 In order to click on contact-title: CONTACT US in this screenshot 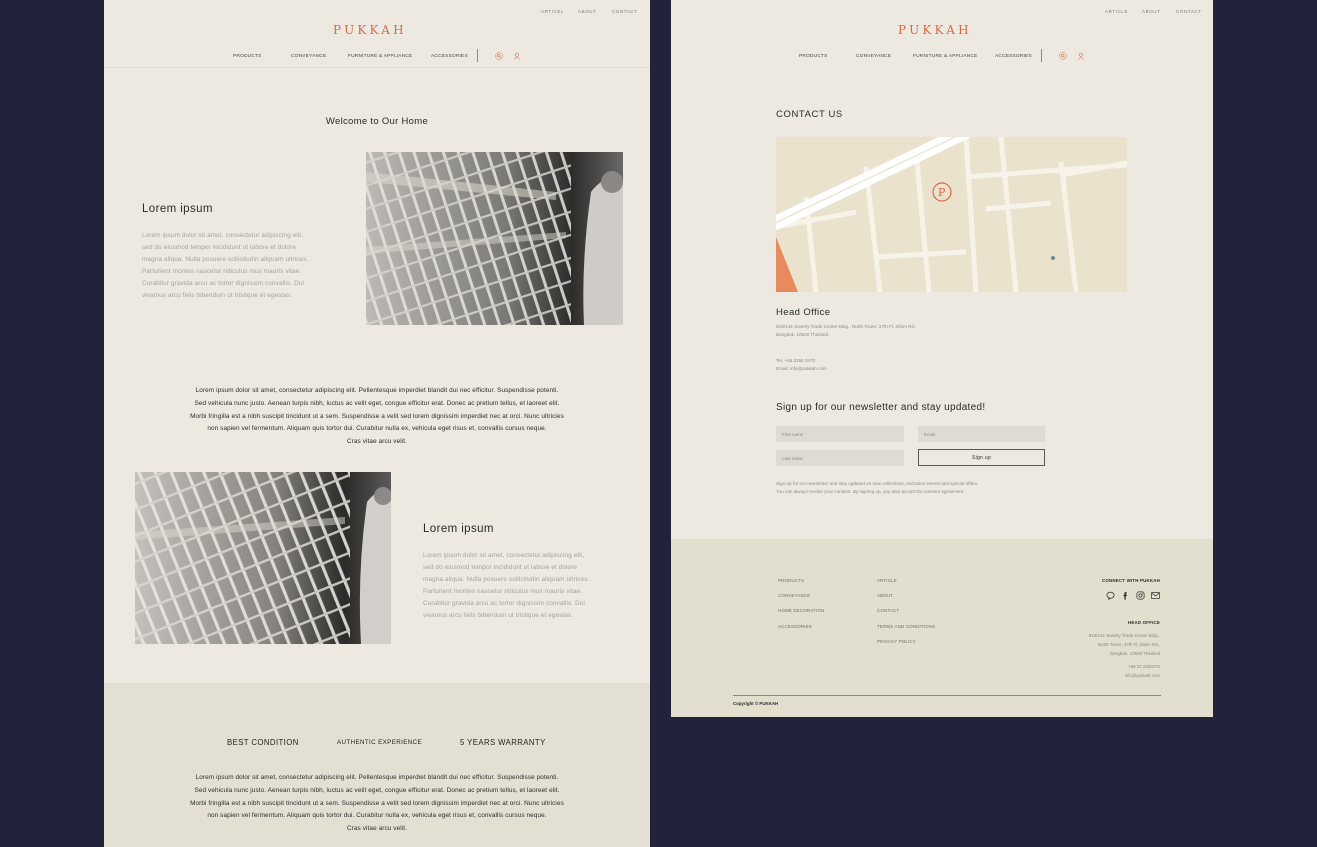, I will do `click(809, 114)`.